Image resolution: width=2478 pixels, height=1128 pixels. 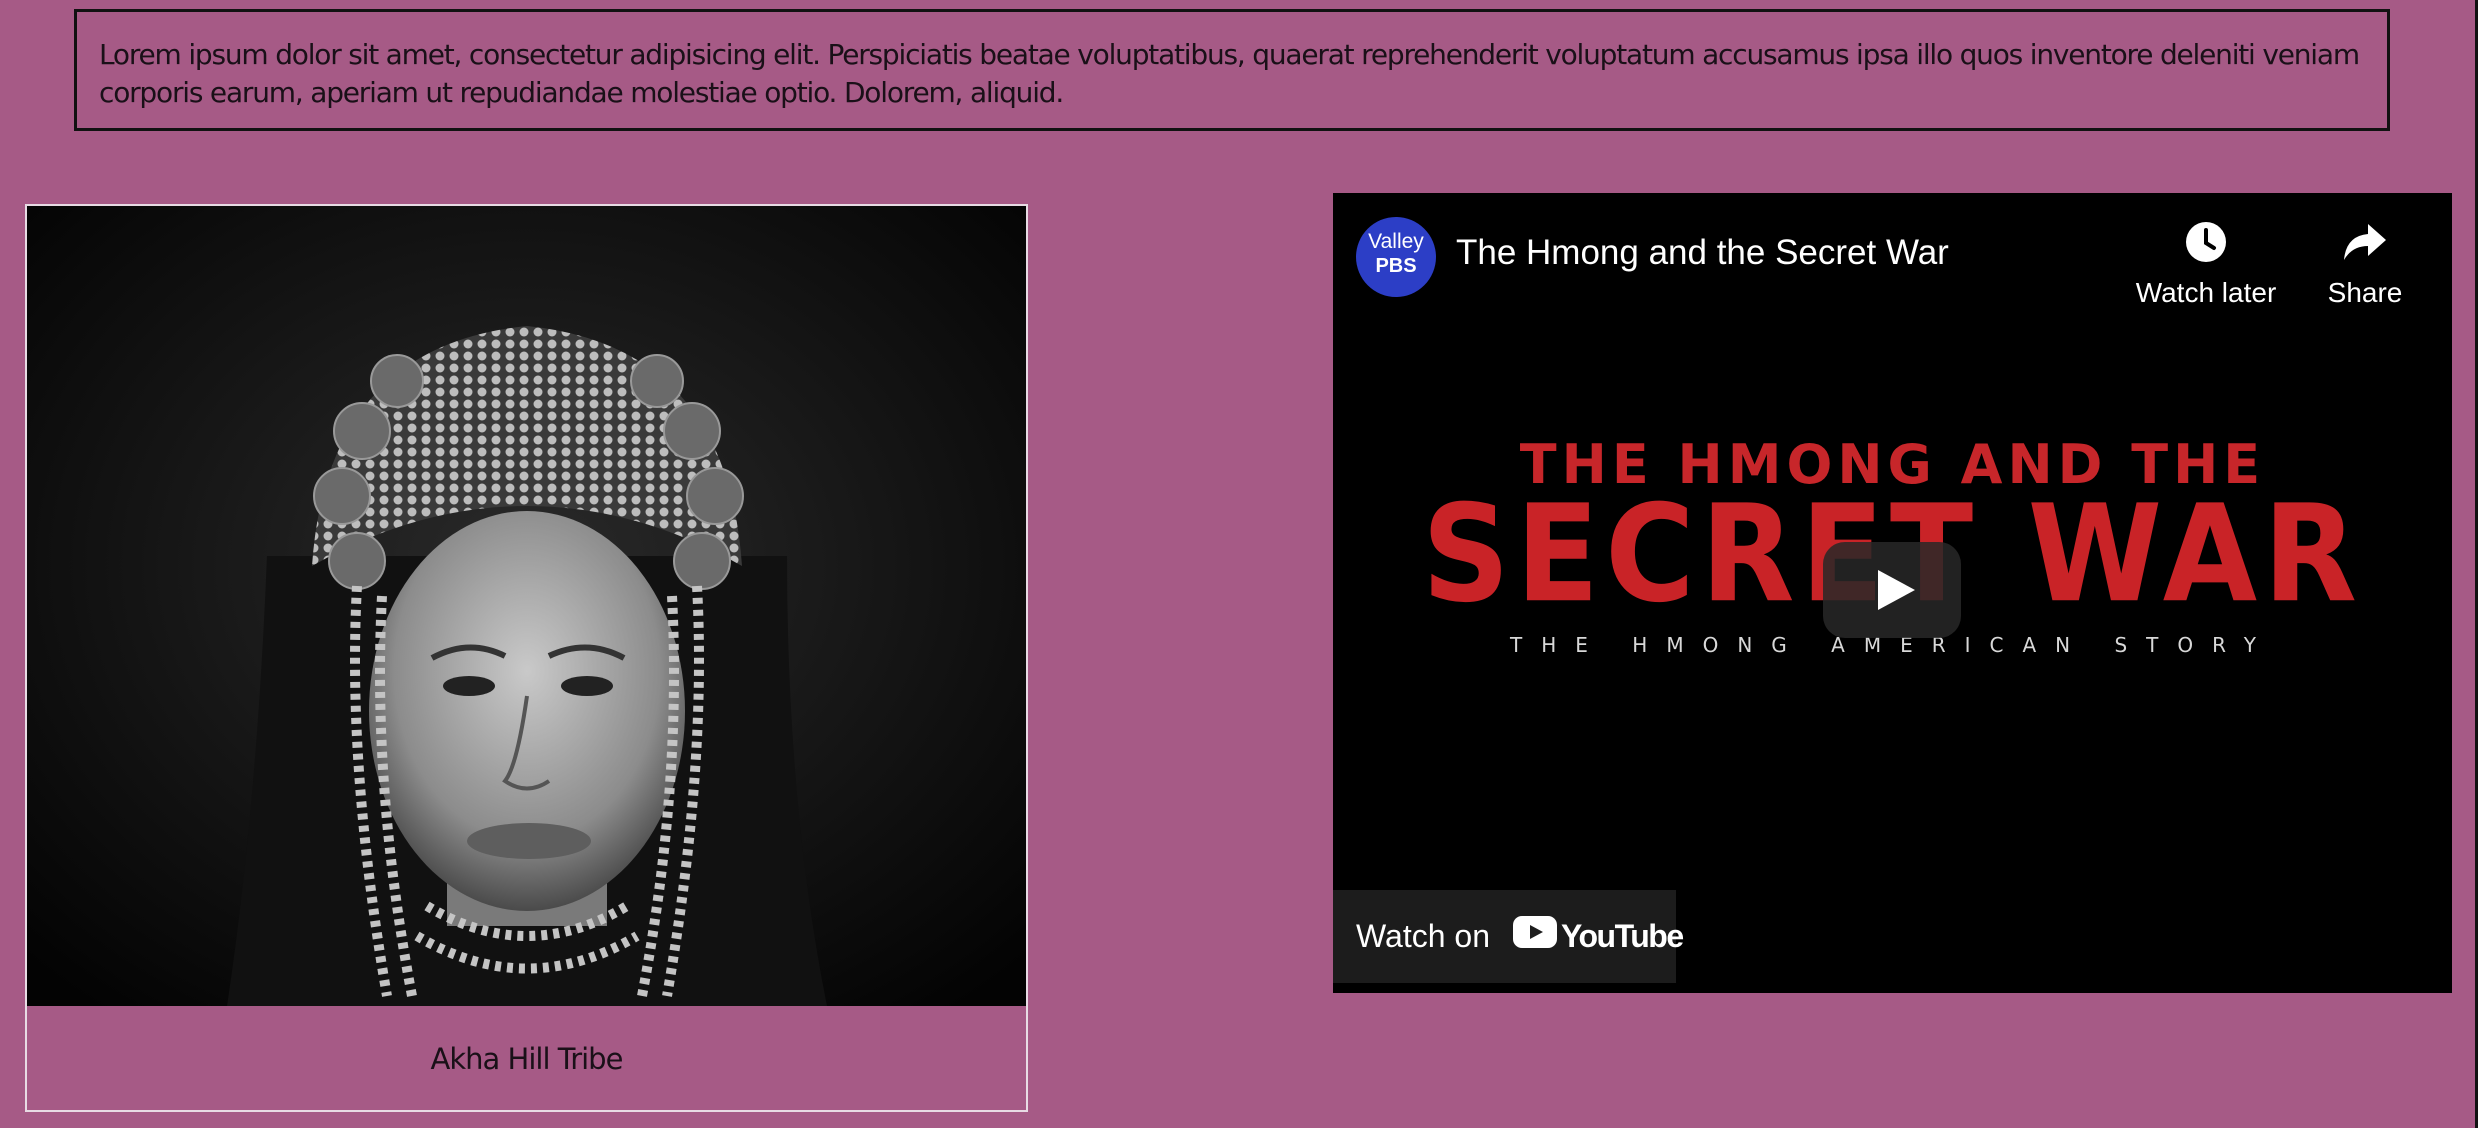 What do you see at coordinates (1508, 936) in the screenshot?
I see `watch-on-youtube-button: Watch on YouTube` at bounding box center [1508, 936].